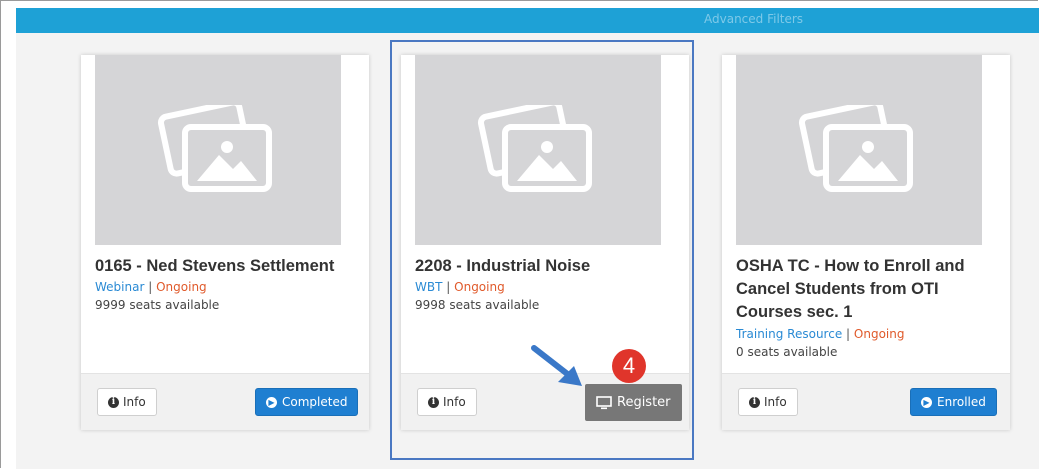  Describe the element at coordinates (961, 402) in the screenshot. I see `enrolled-button-label: Enrolled` at that location.